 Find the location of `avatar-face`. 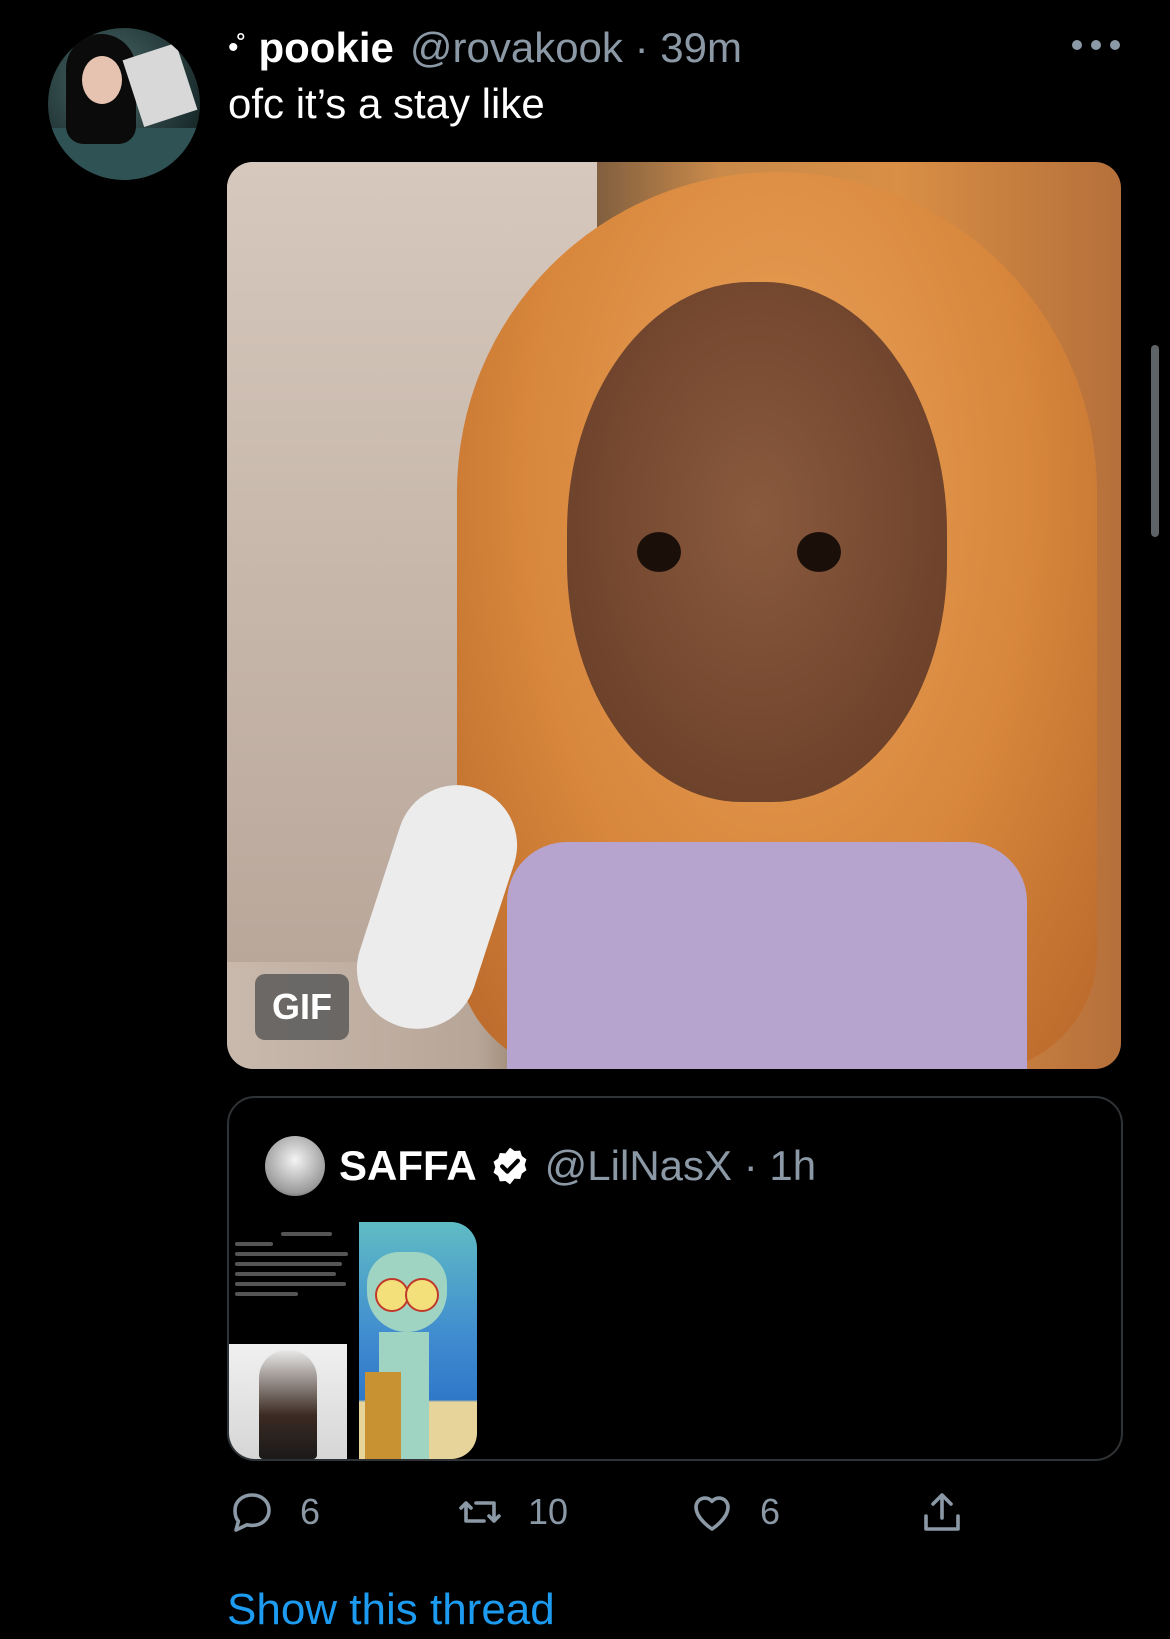

avatar-face is located at coordinates (102, 80).